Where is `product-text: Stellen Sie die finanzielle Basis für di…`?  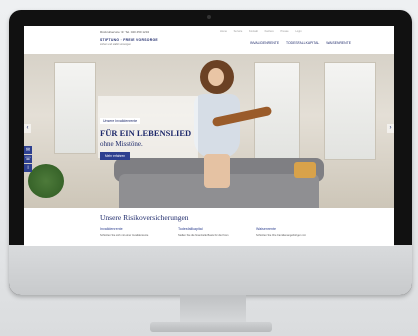
product-text: Stellen Sie die finanzielle Basis für di… is located at coordinates (203, 235).